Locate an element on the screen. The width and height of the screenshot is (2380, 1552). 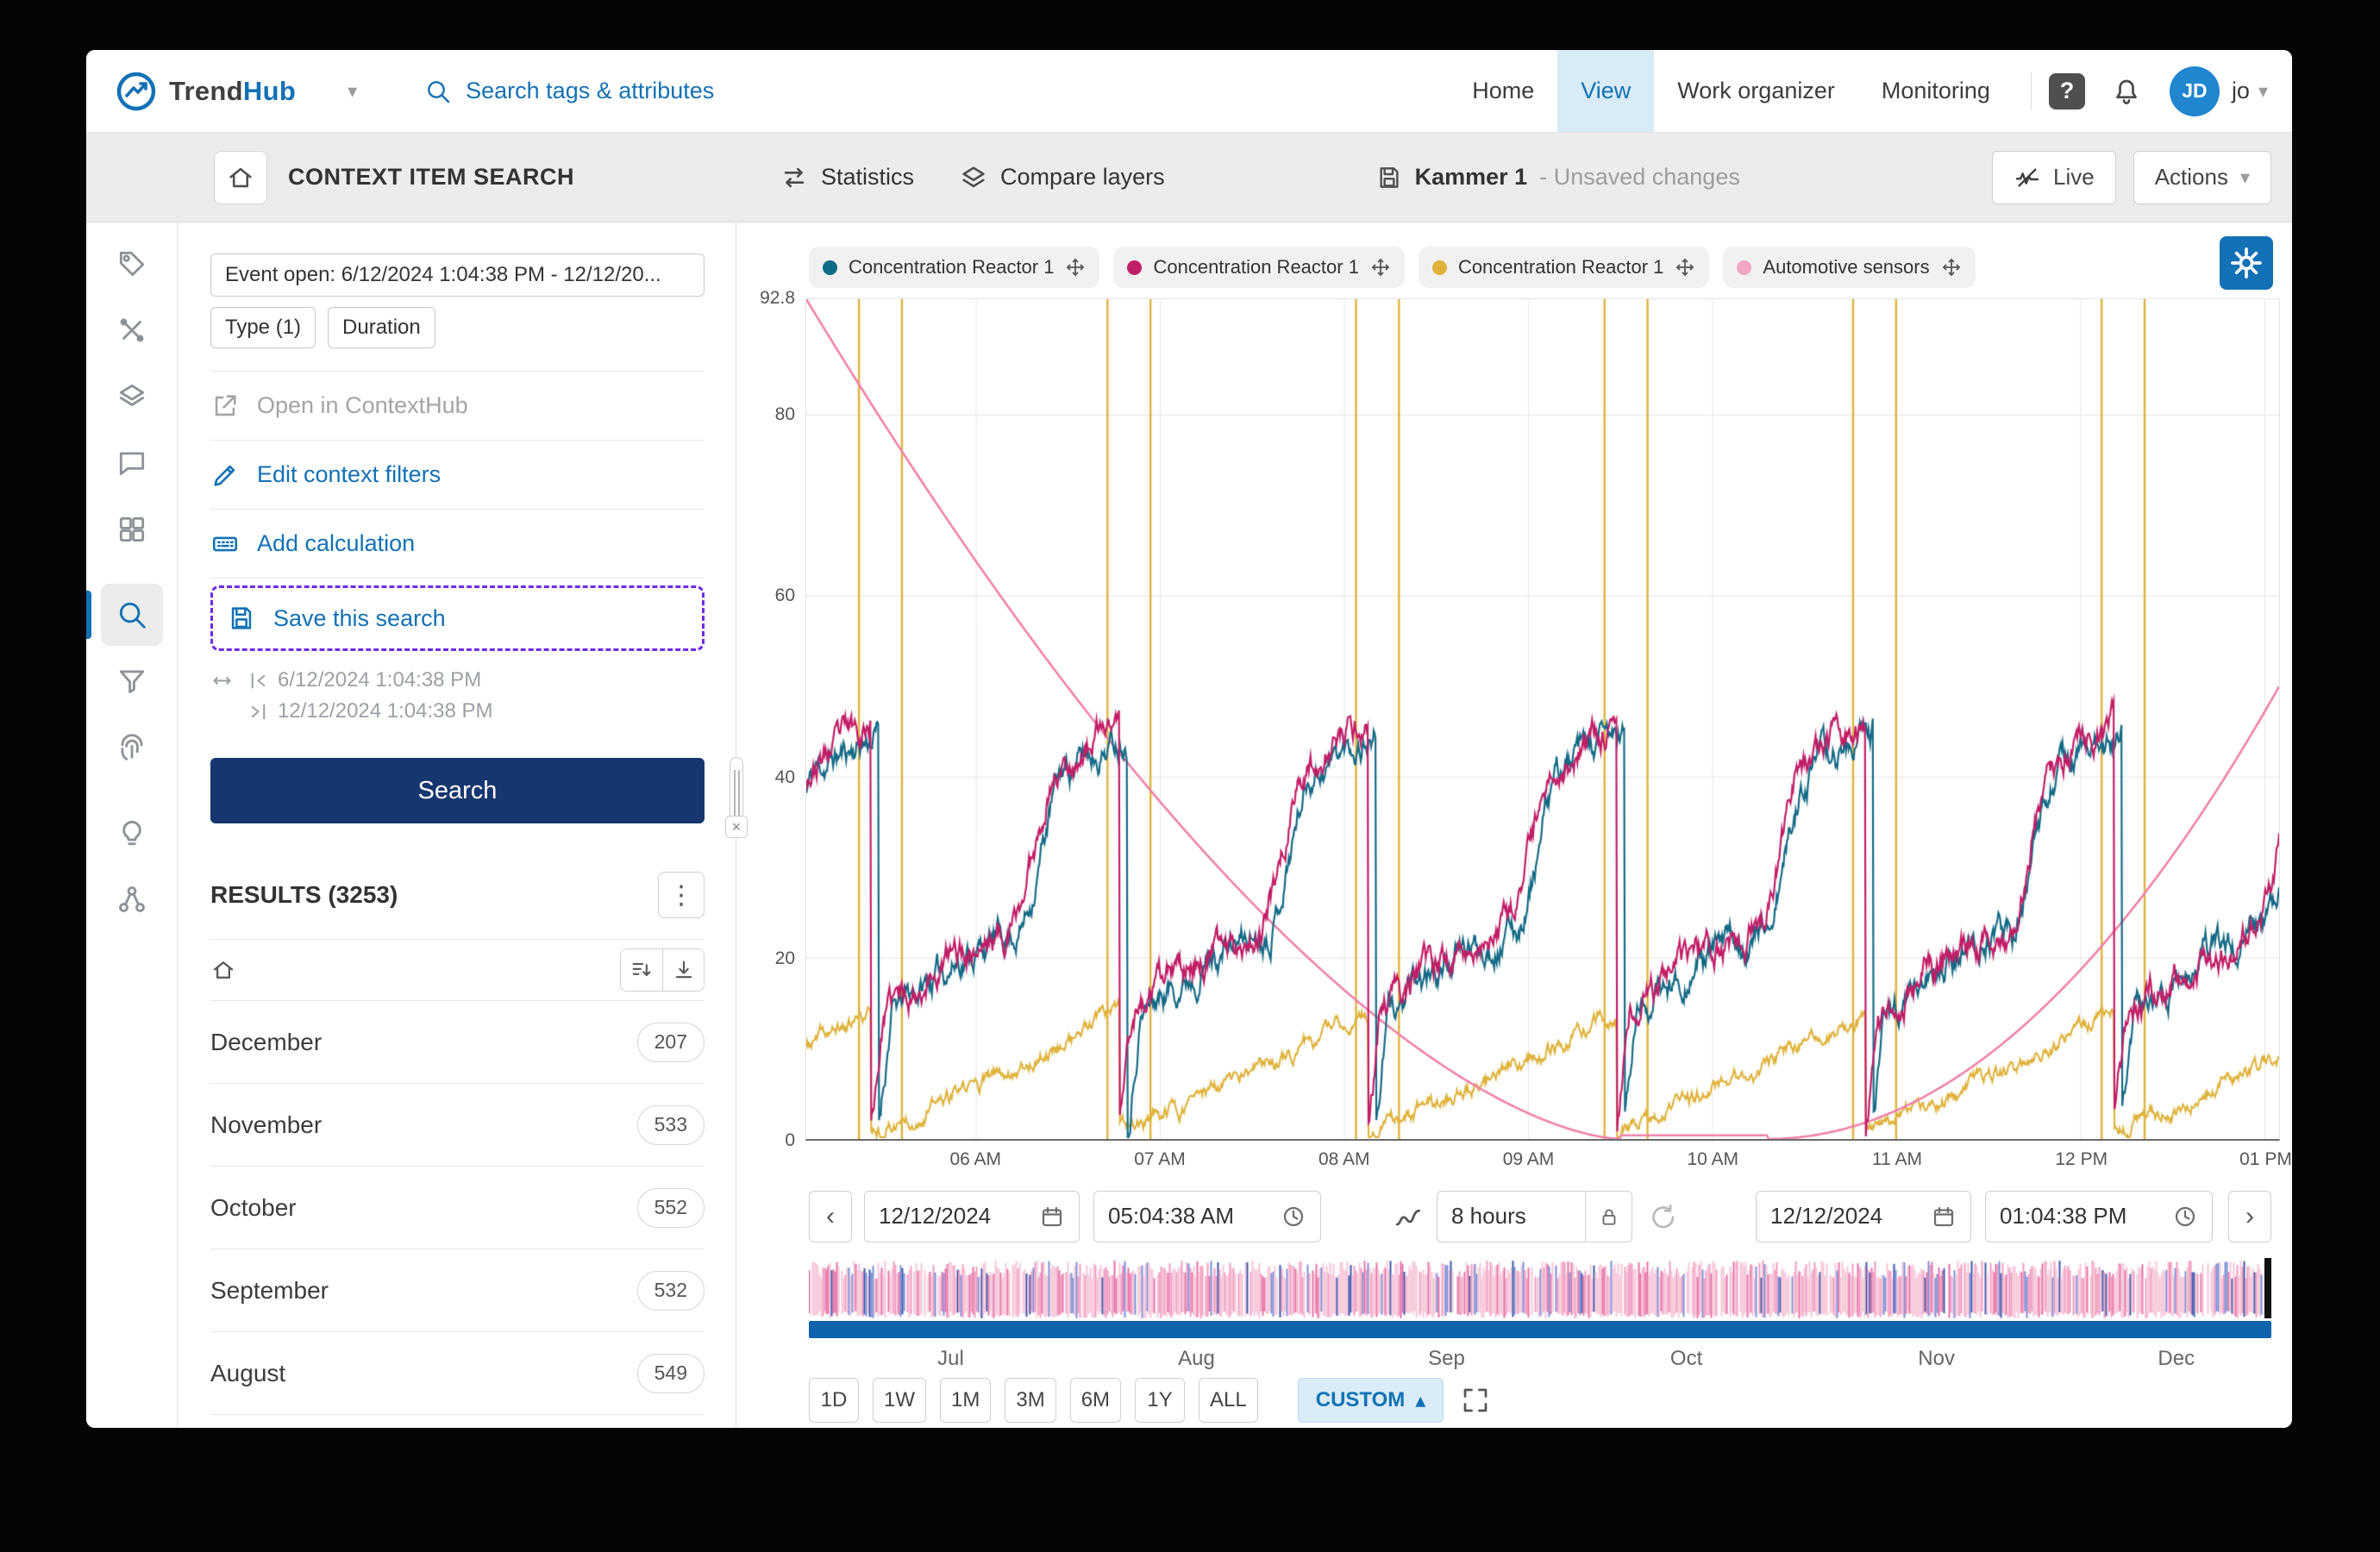
nav-view: View is located at coordinates (1606, 91).